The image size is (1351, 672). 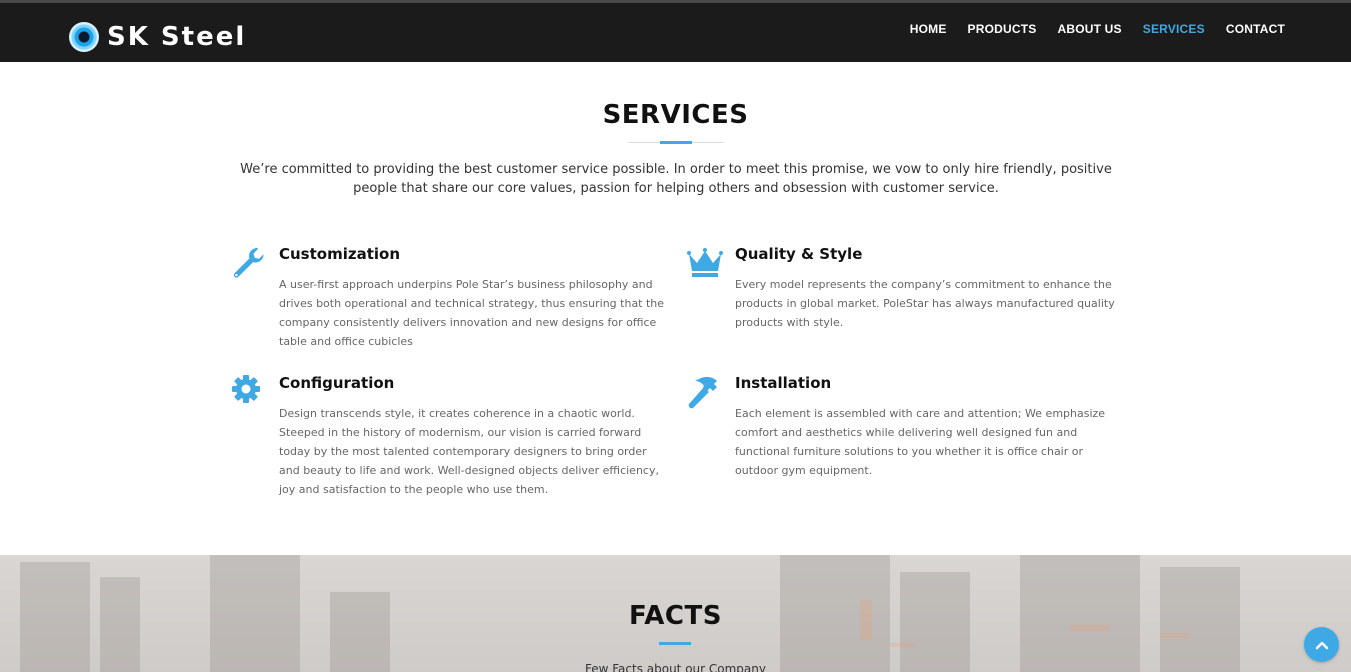 I want to click on facts-title: FACTS, so click(x=675, y=616).